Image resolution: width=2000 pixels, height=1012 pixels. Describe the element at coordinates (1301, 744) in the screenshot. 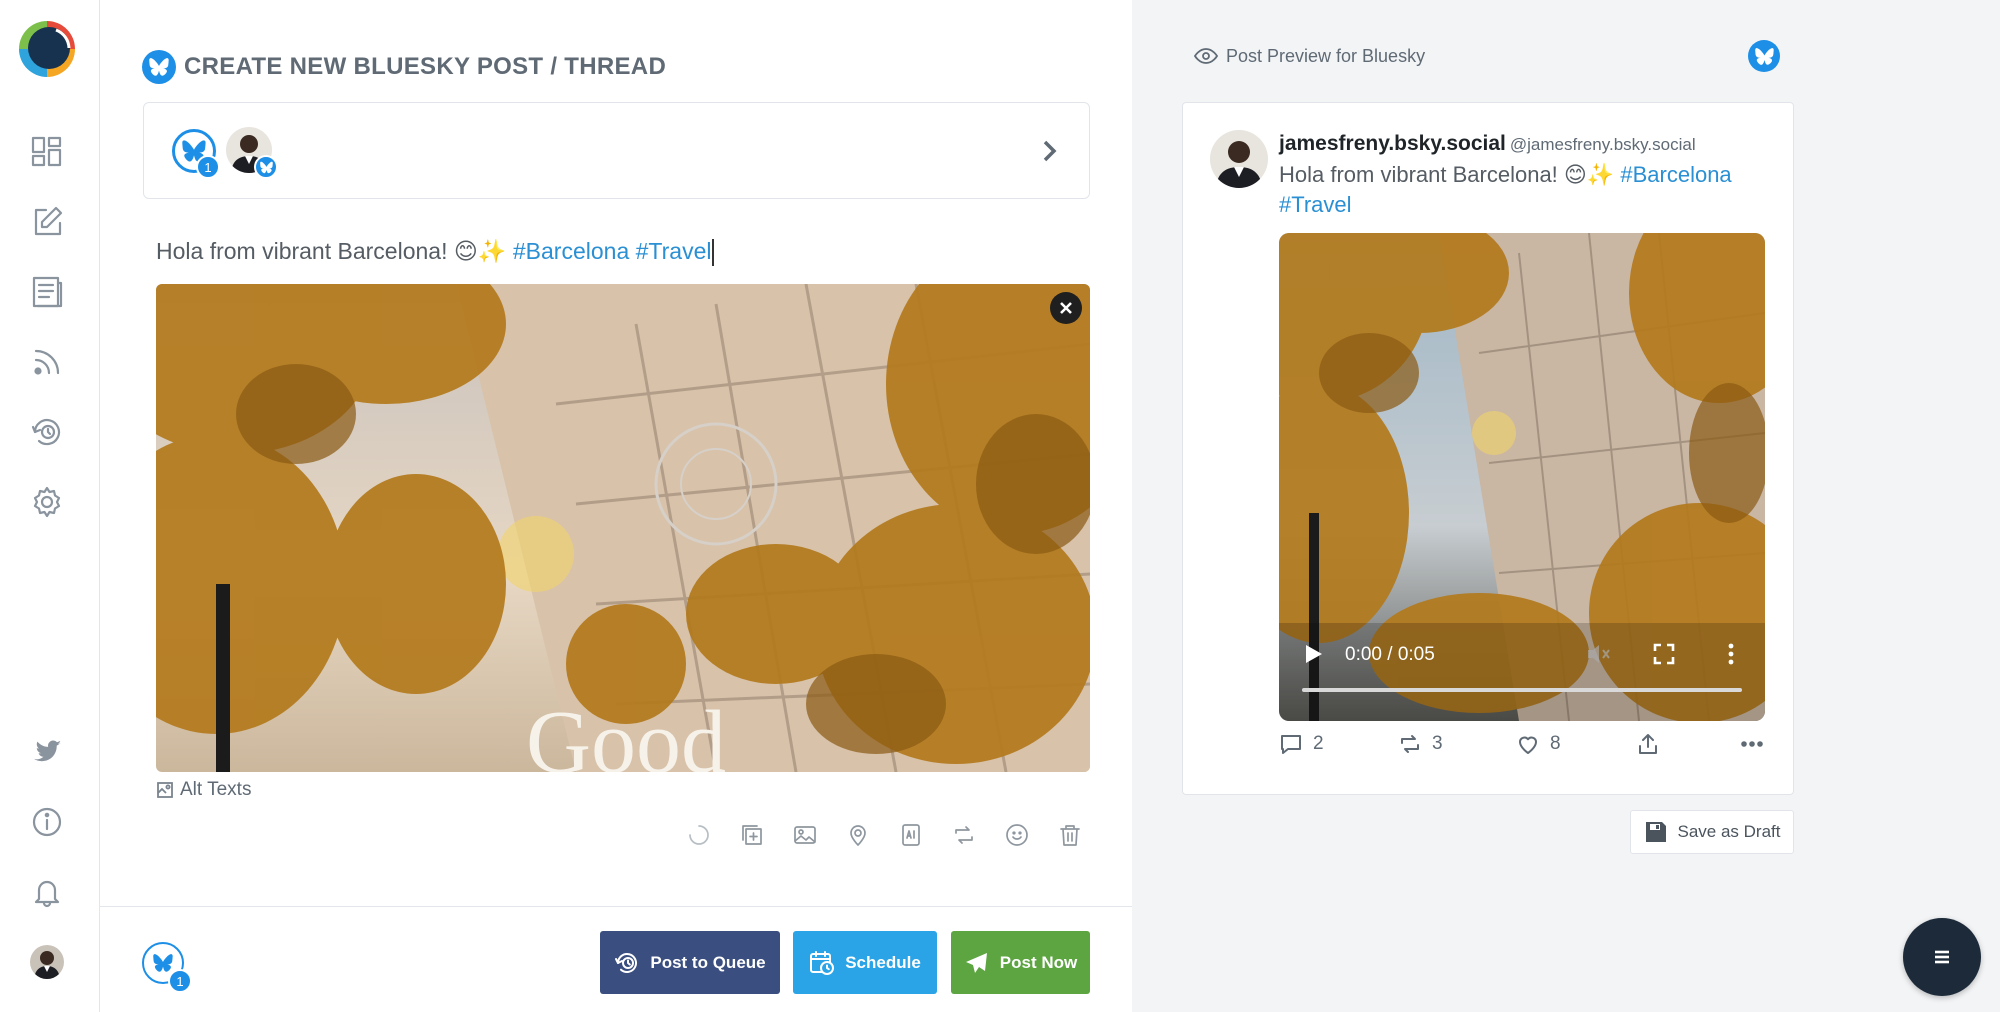

I see `reply-action: 2` at that location.